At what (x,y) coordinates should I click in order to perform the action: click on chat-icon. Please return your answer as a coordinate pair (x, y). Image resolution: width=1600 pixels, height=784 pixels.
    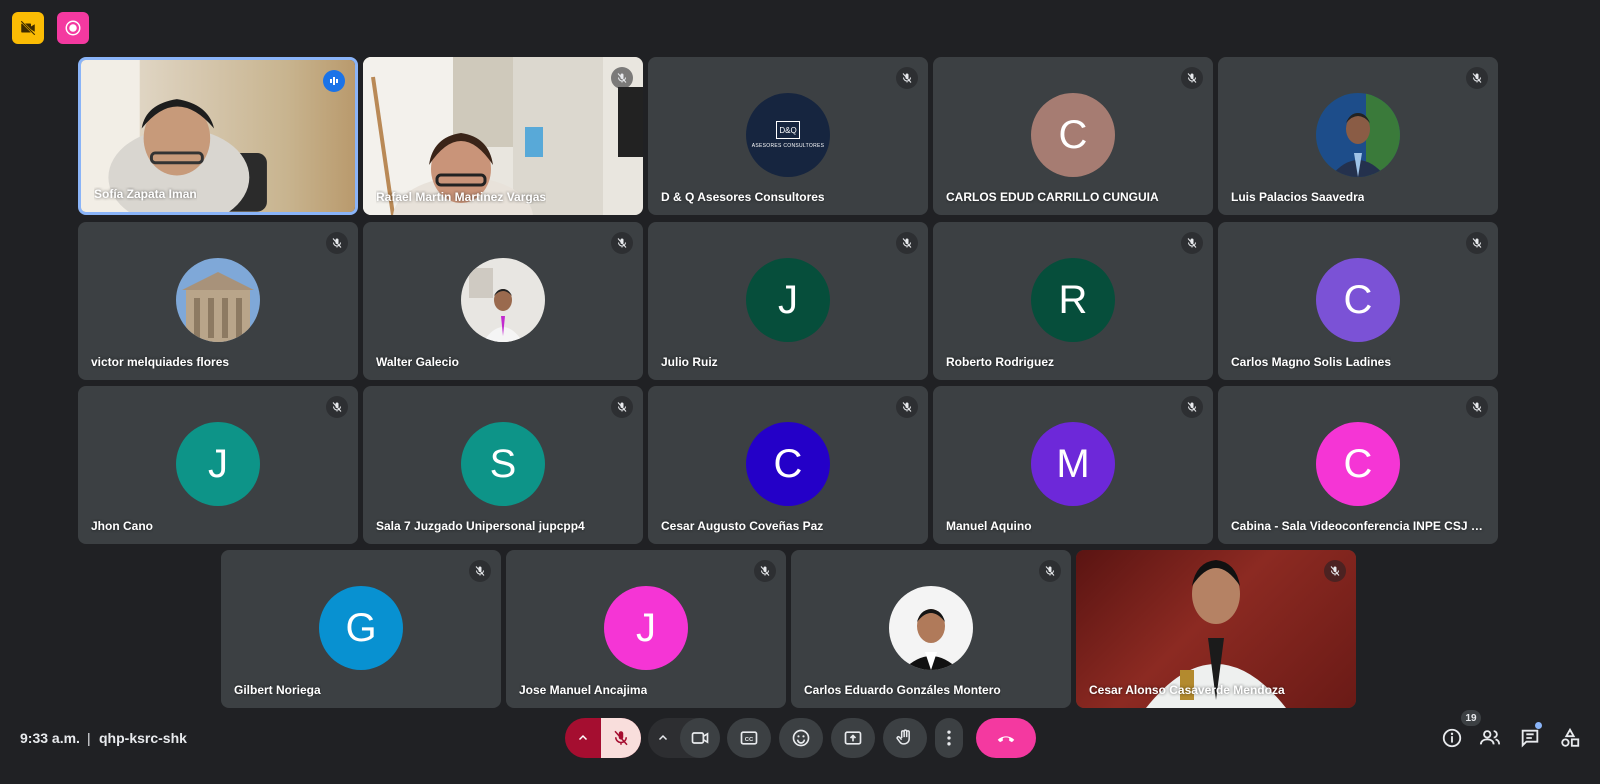
    Looking at the image, I should click on (1530, 738).